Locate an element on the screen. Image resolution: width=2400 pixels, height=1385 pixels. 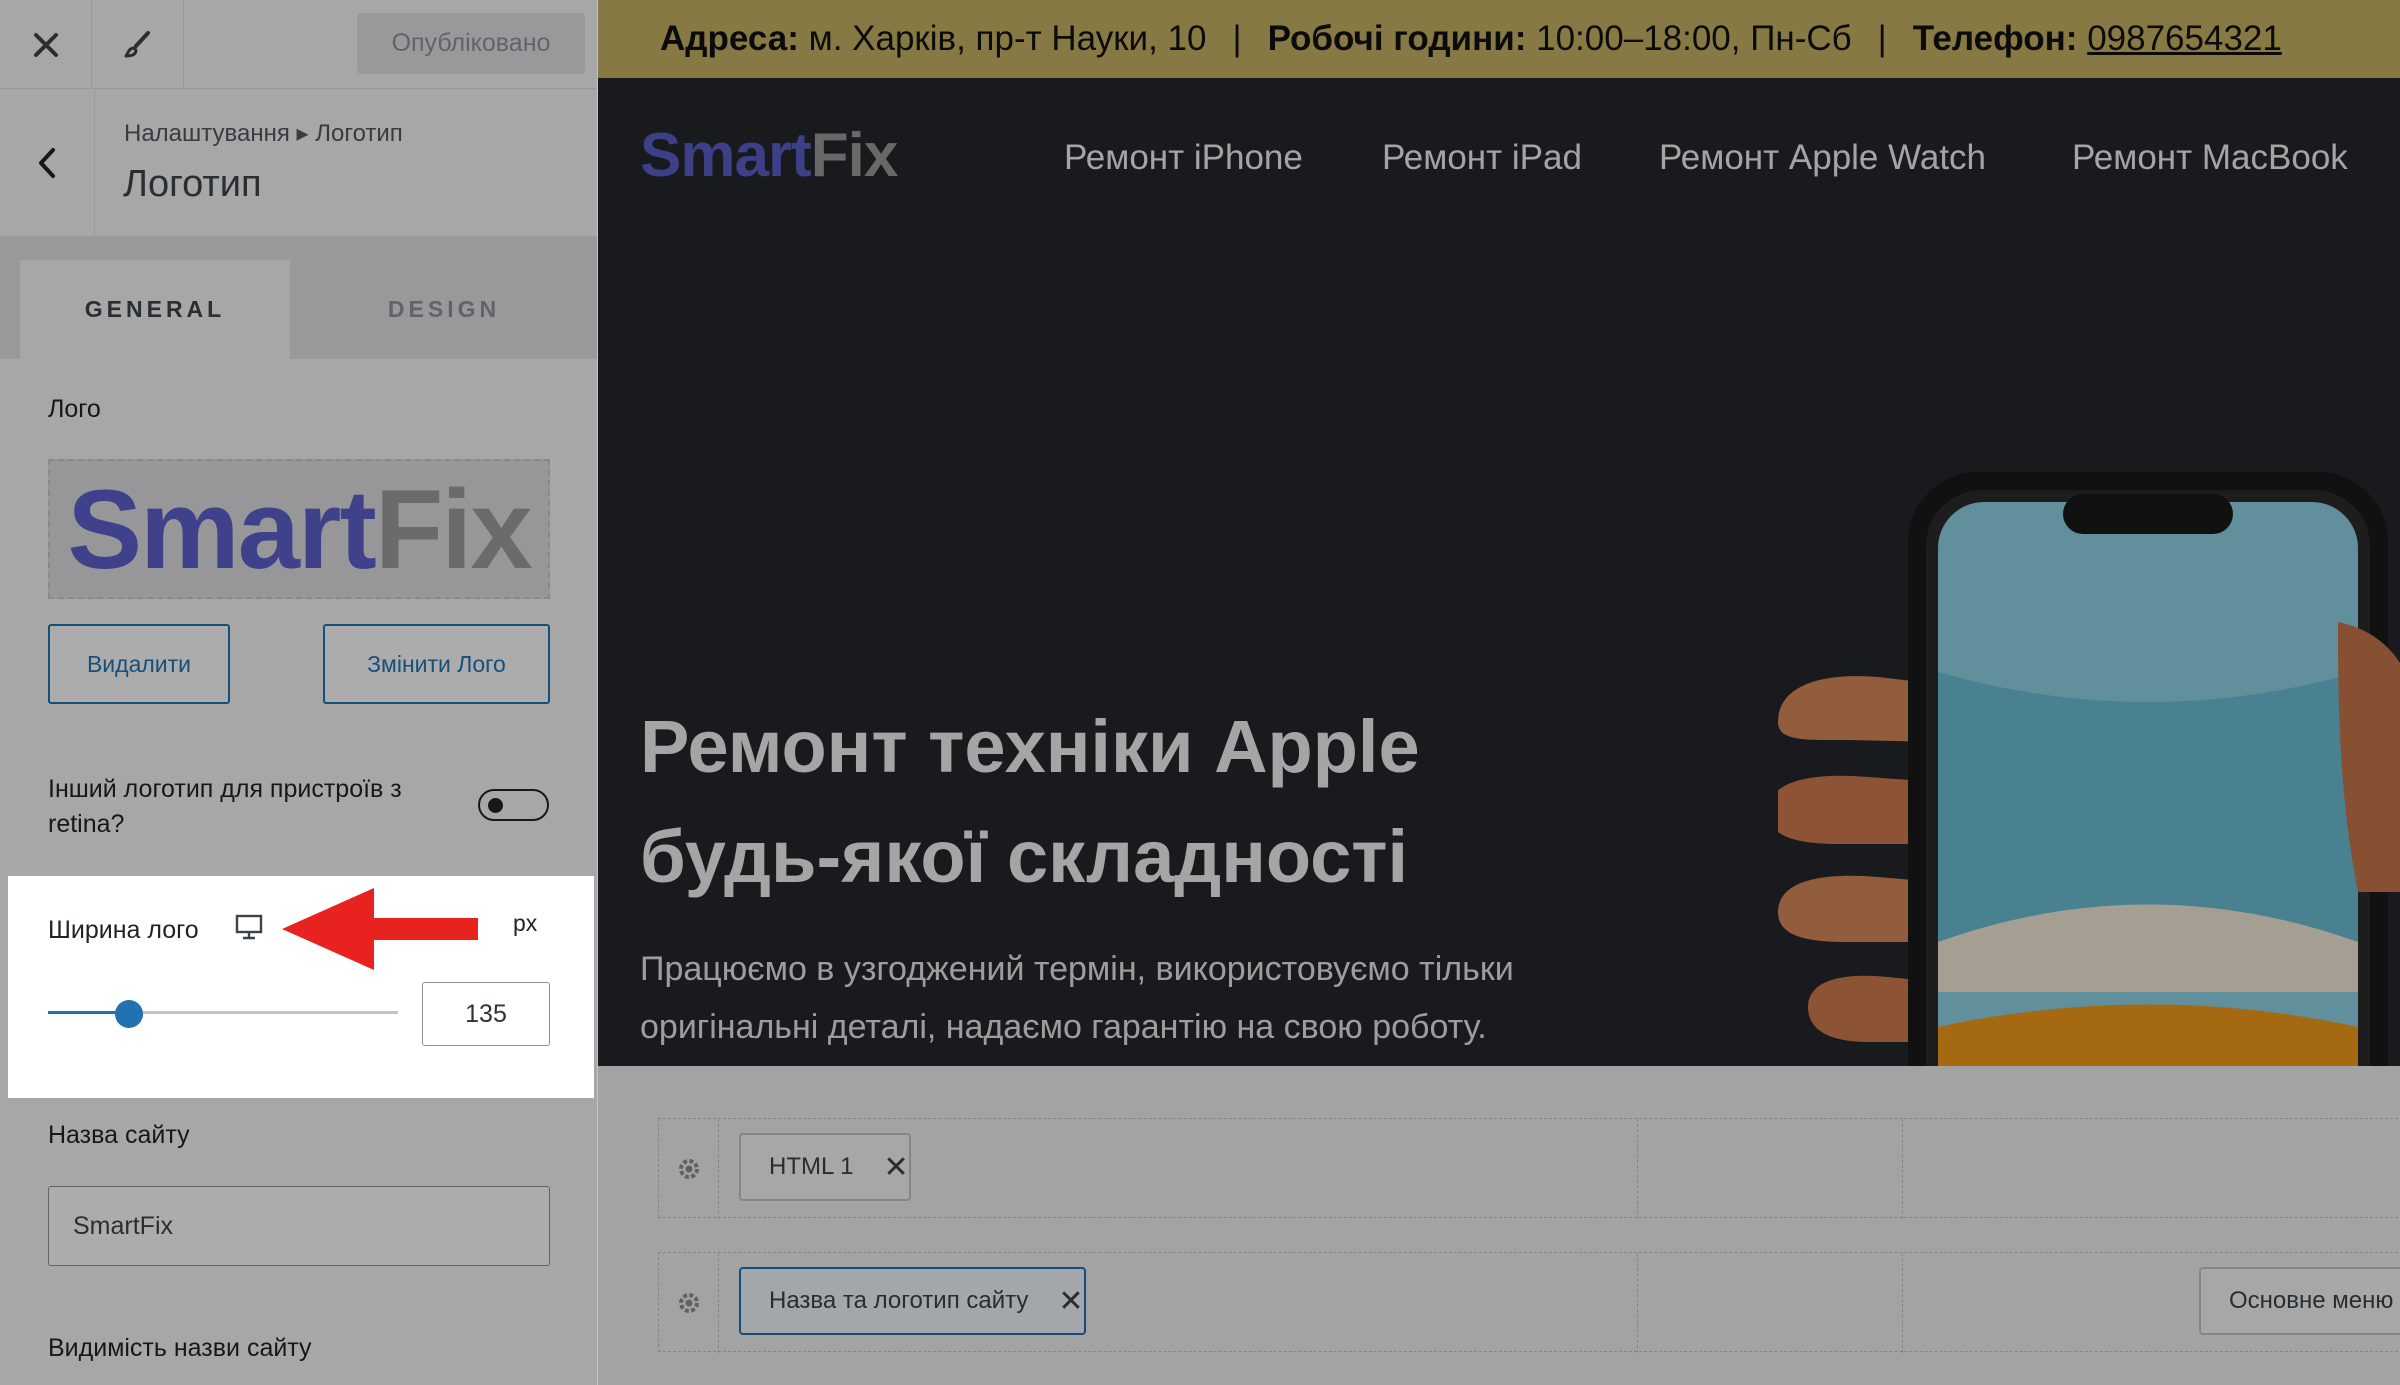
builder-row-top: HTML 1 ✕ is located at coordinates (1529, 1168).